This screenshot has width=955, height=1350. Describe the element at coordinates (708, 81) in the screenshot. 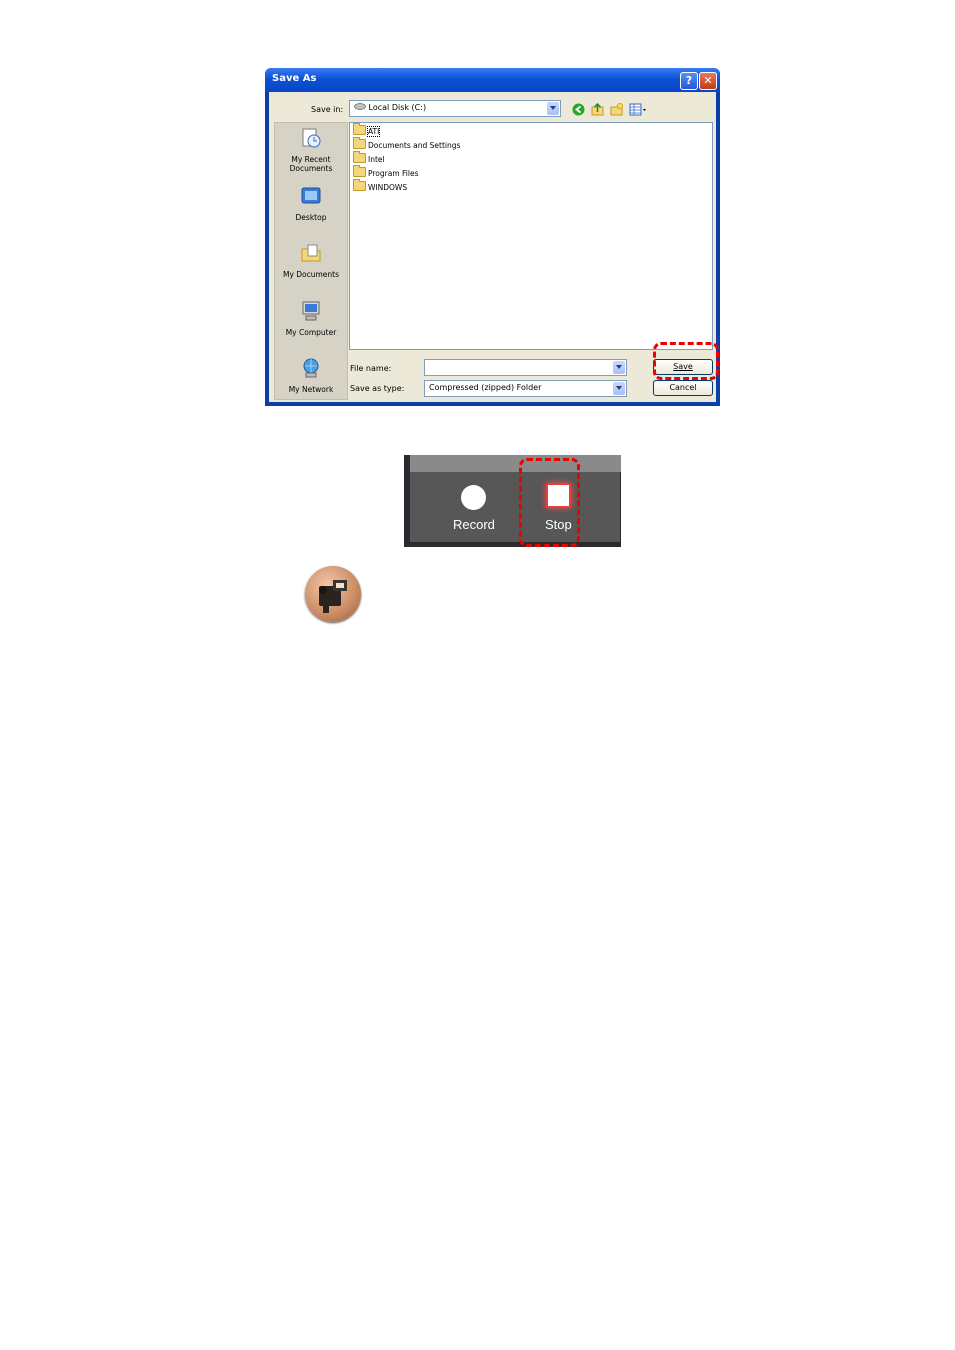

I see `close-button: ✕` at that location.